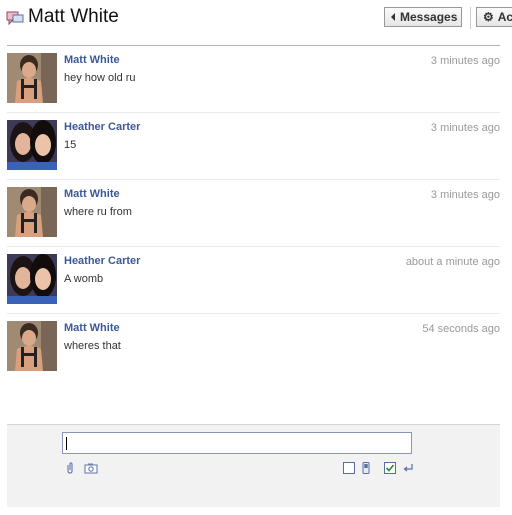 The width and height of the screenshot is (512, 515). What do you see at coordinates (429, 17) in the screenshot?
I see `messages-button-label: Messages` at bounding box center [429, 17].